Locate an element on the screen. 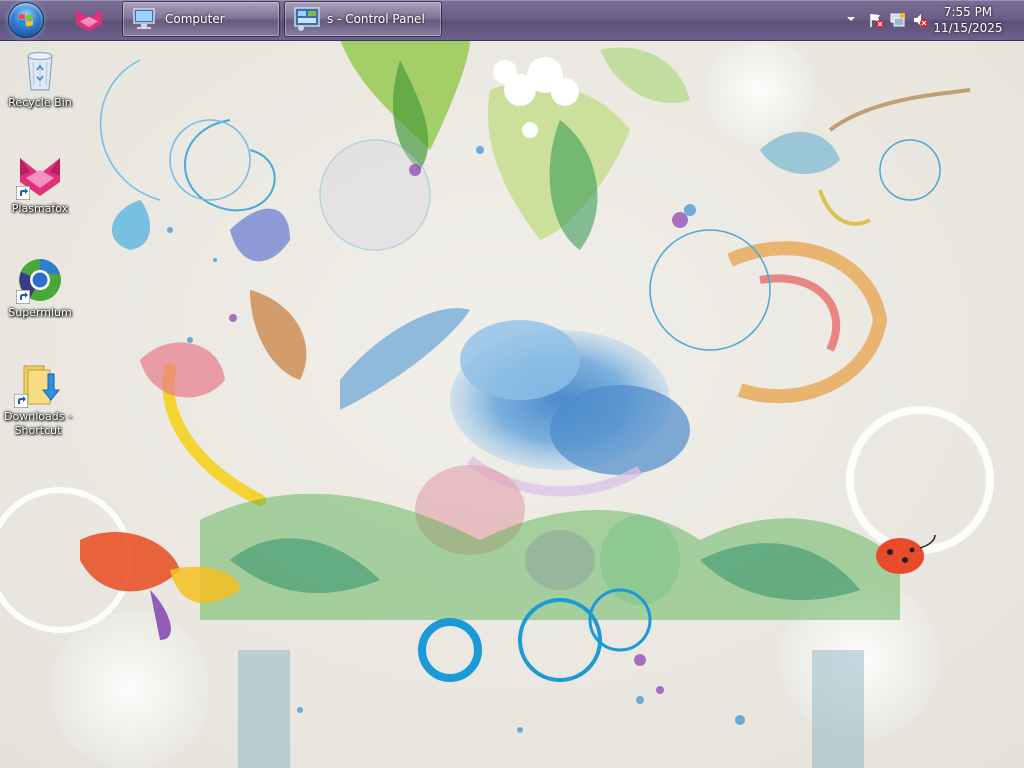  taskbar-button-computer: Computer is located at coordinates (201, 19).